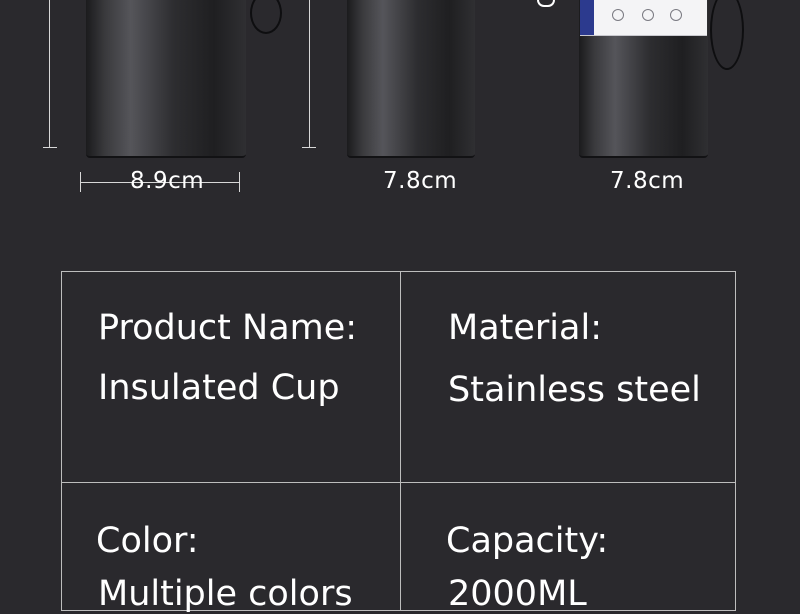 The height and width of the screenshot is (614, 800). Describe the element at coordinates (167, 181) in the screenshot. I see `dimension-label-1: 8.9cm` at that location.